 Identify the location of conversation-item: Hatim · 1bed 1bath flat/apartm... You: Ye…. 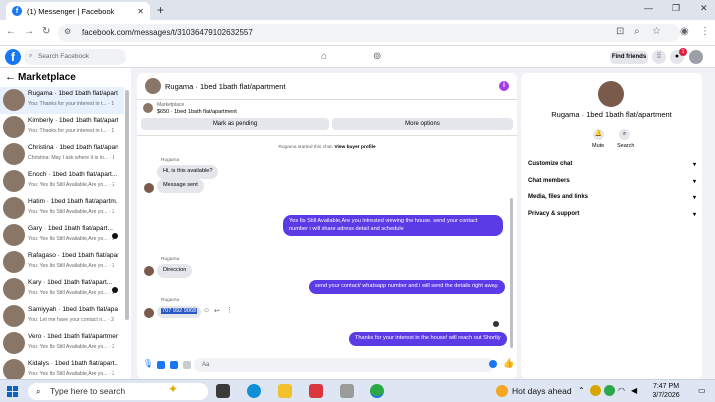
(62, 208).